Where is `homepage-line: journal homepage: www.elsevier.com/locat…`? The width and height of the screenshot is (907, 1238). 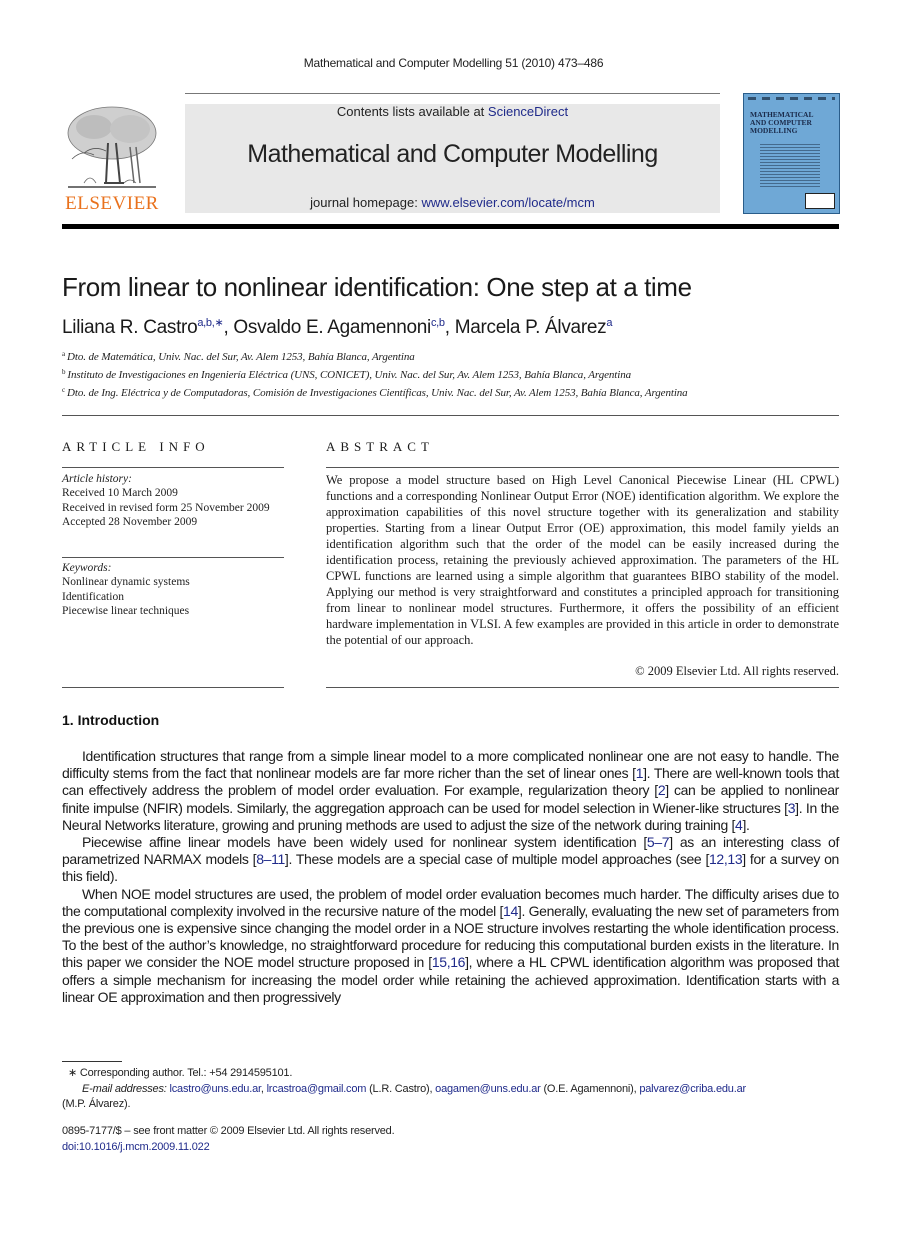 homepage-line: journal homepage: www.elsevier.com/locat… is located at coordinates (452, 202).